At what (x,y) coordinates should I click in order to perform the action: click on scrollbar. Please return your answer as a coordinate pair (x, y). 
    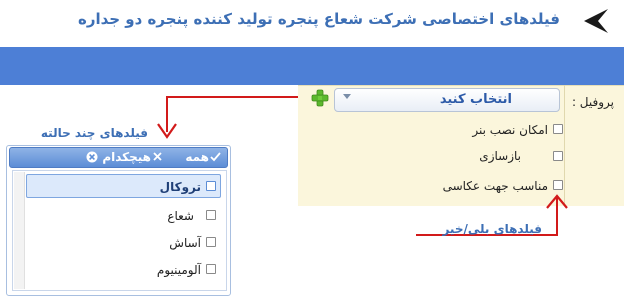
    Looking at the image, I should click on (19, 230).